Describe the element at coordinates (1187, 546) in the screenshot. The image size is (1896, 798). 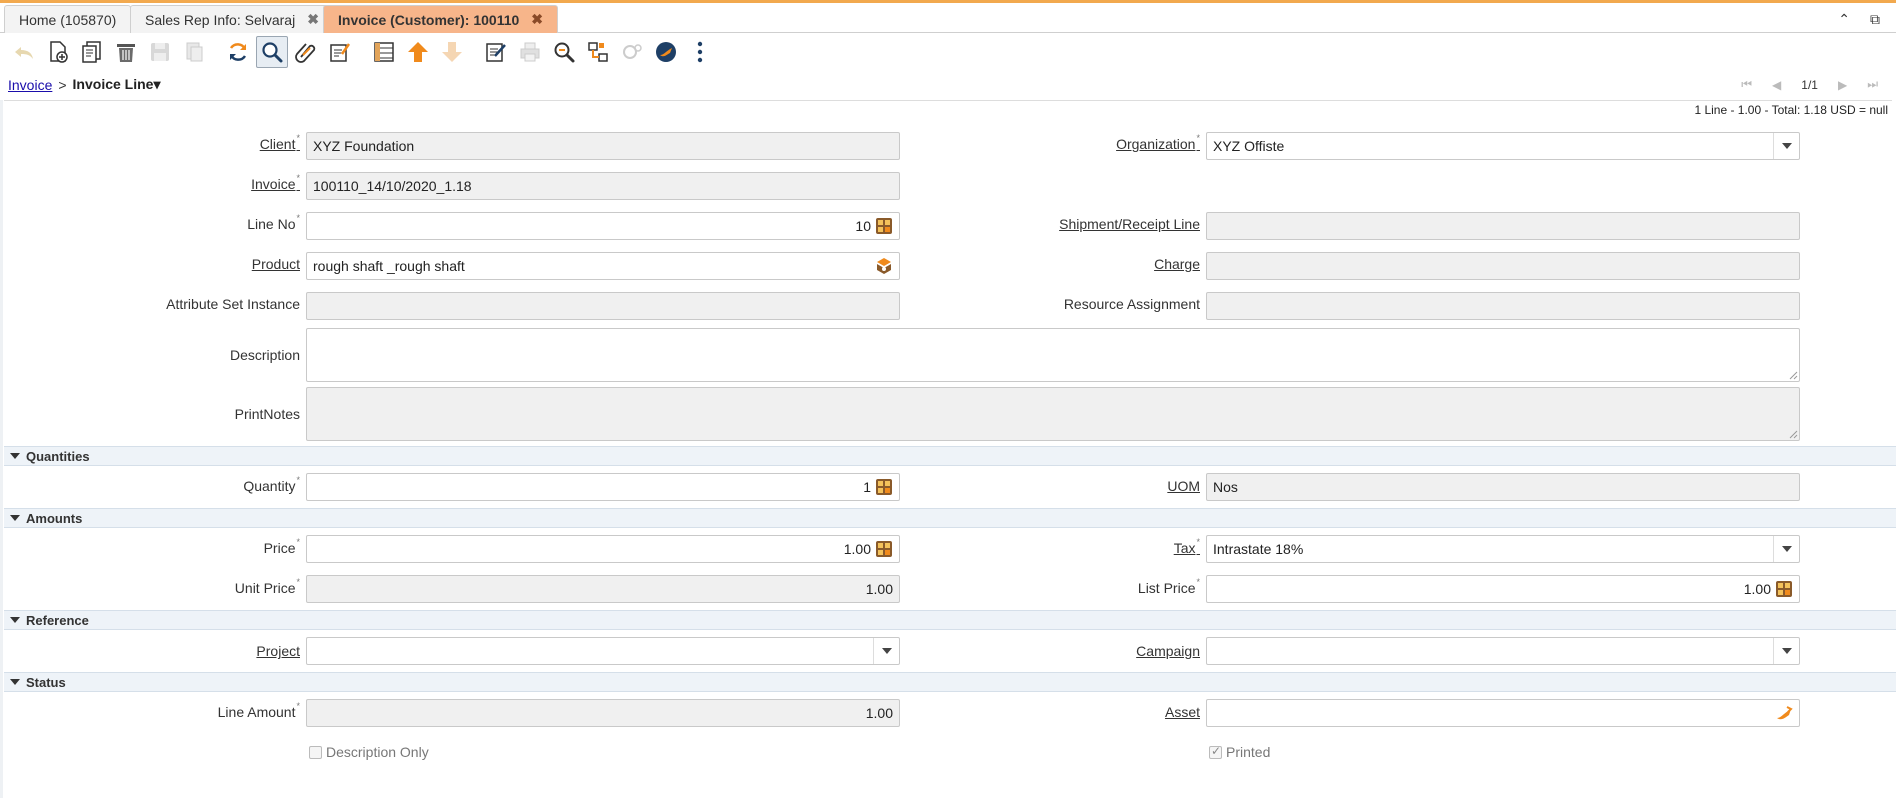
I see `tax-label: Tax*` at that location.